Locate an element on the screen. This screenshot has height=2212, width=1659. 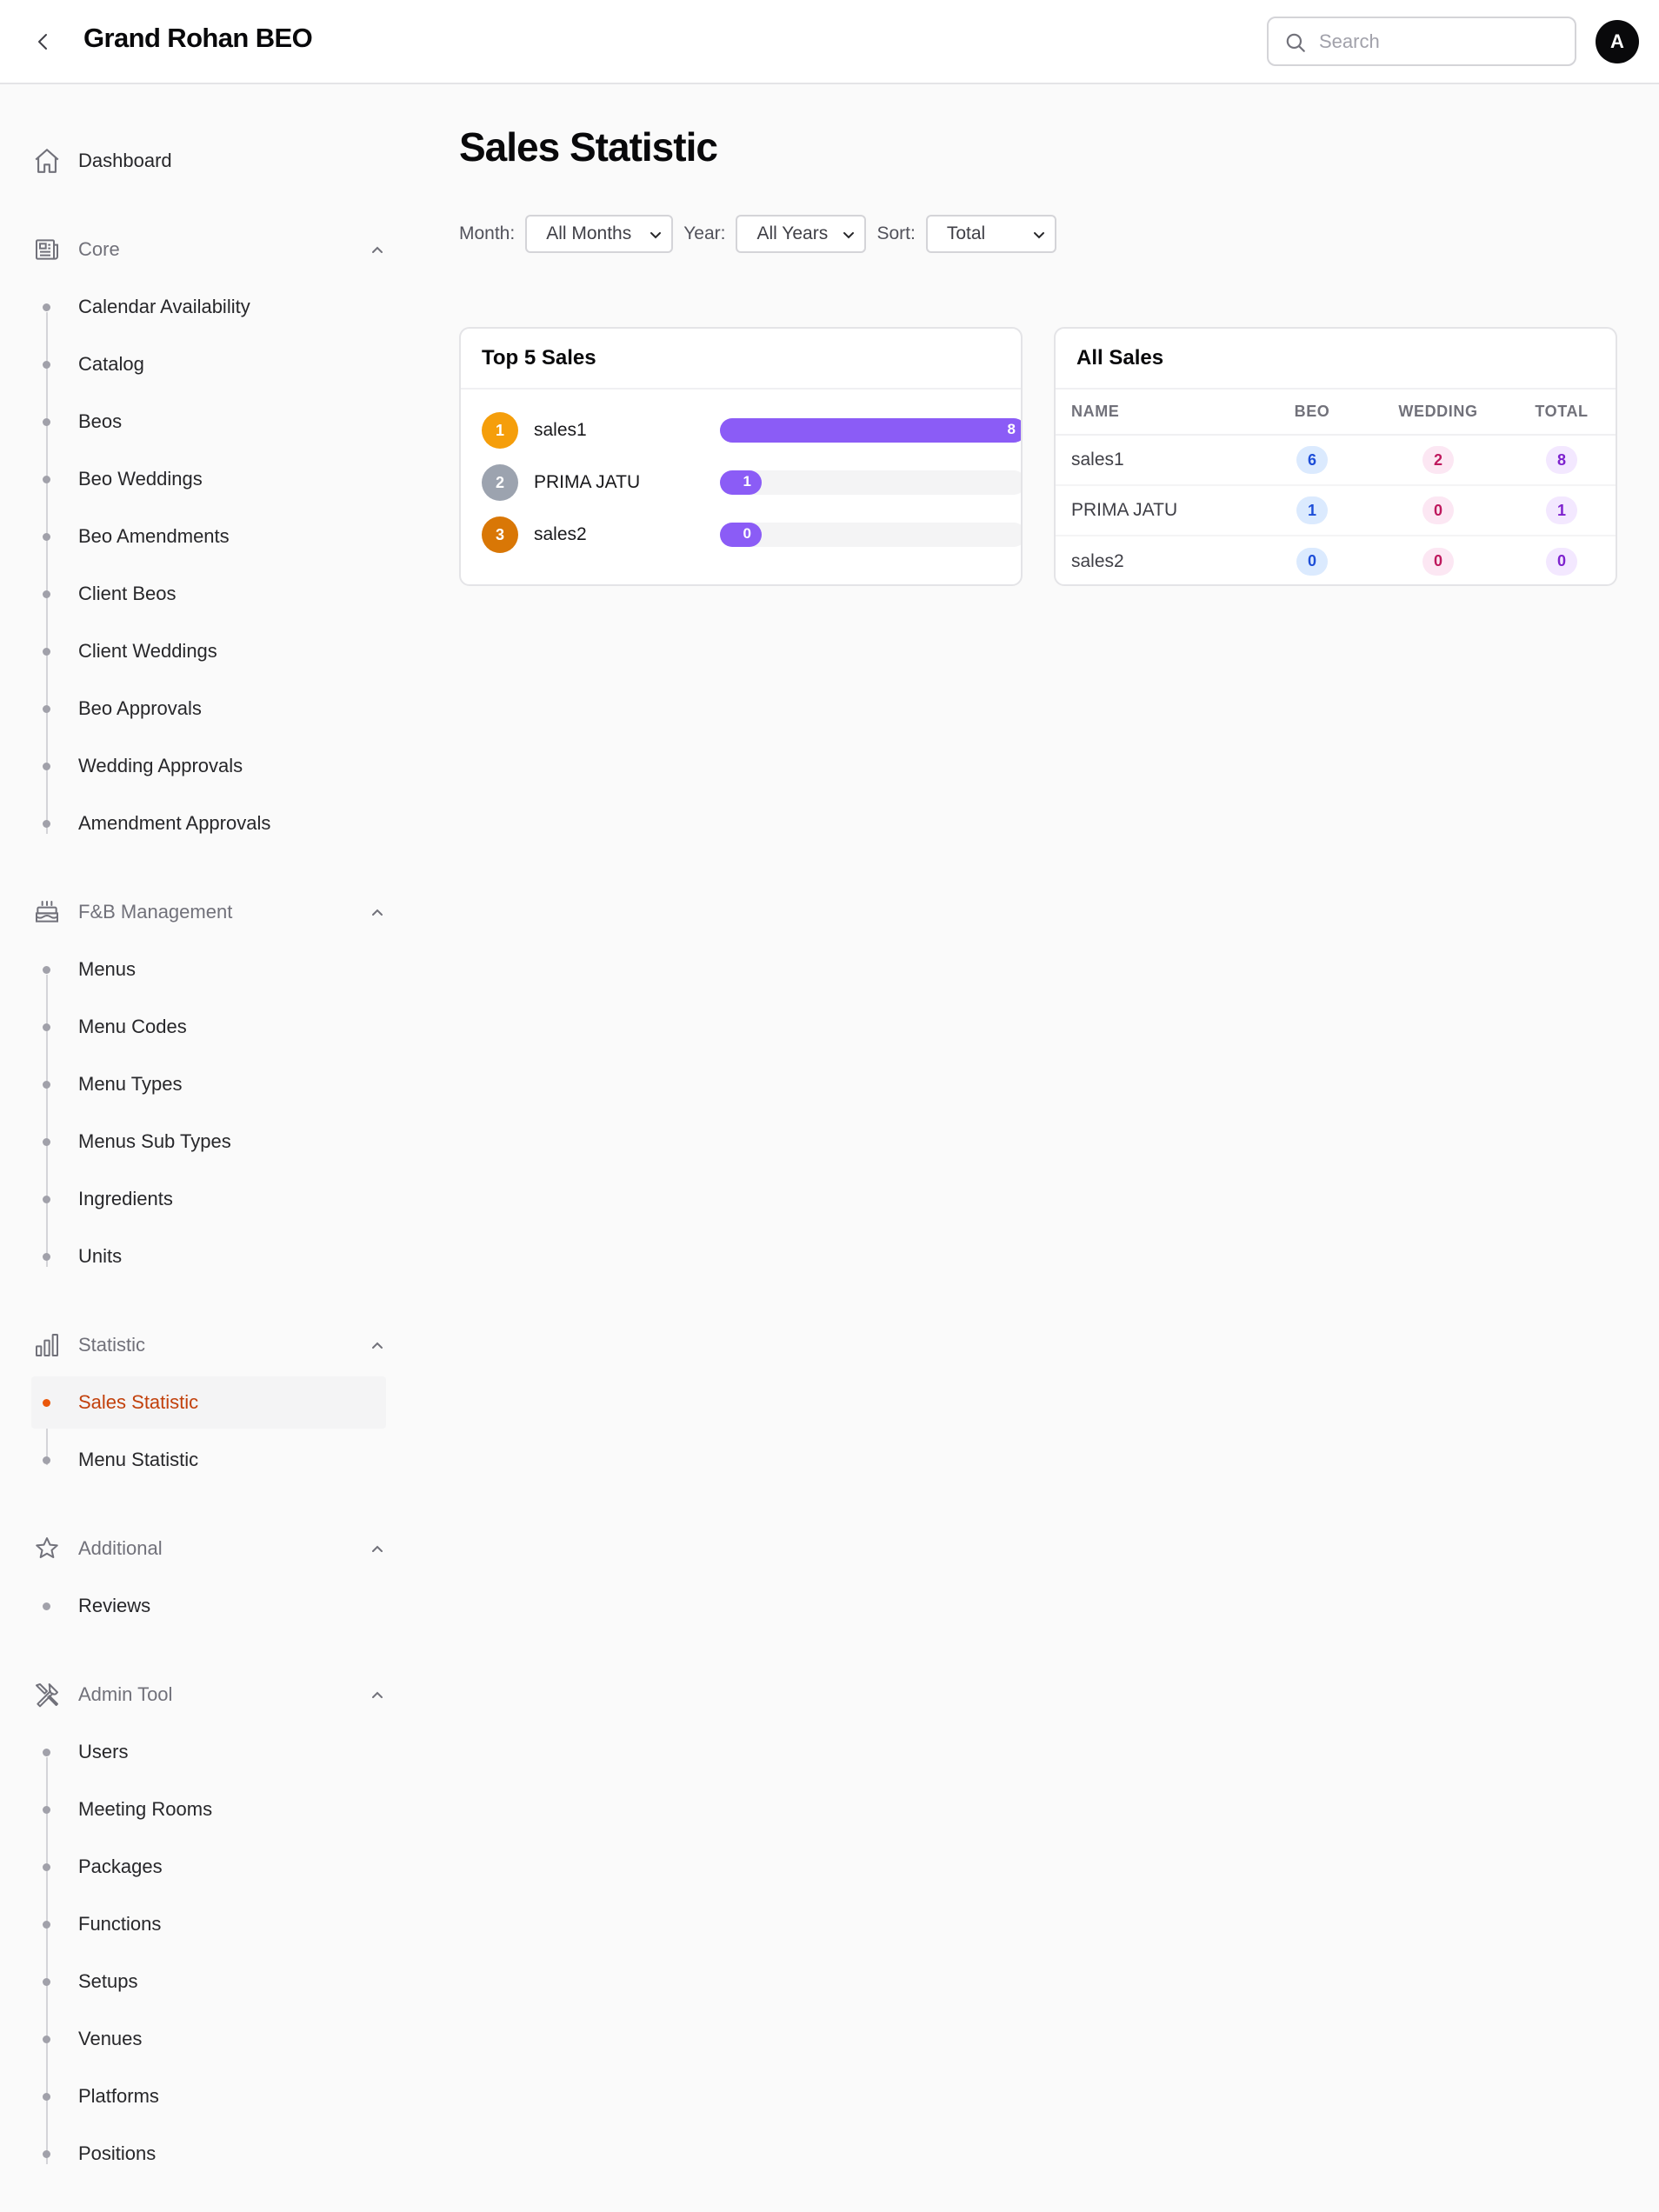
sidebar-item-label: Beo Approvals is located at coordinates (140, 708).